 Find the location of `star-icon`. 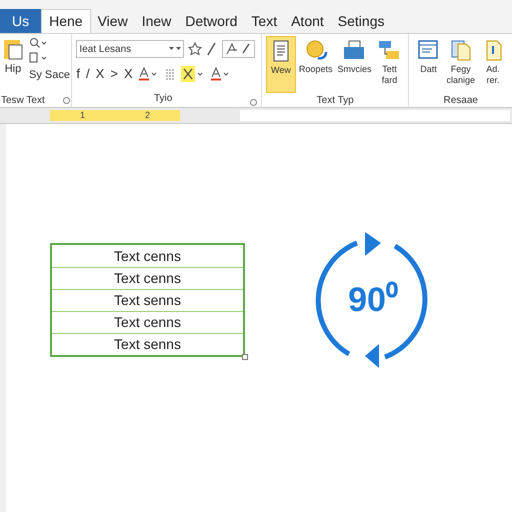

star-icon is located at coordinates (195, 49).